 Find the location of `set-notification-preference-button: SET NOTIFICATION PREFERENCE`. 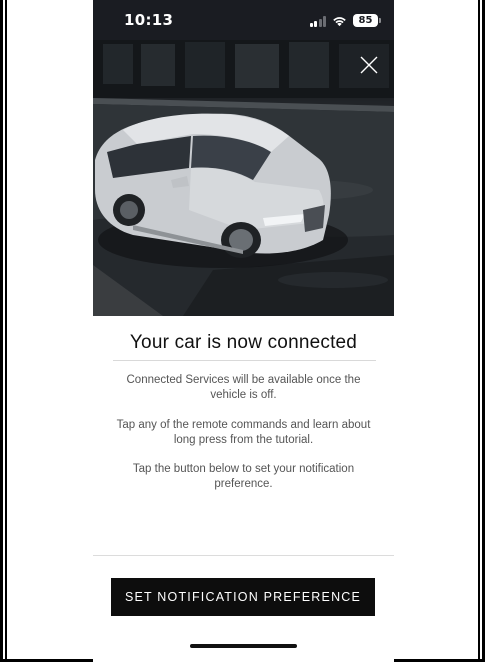

set-notification-preference-button: SET NOTIFICATION PREFERENCE is located at coordinates (243, 597).